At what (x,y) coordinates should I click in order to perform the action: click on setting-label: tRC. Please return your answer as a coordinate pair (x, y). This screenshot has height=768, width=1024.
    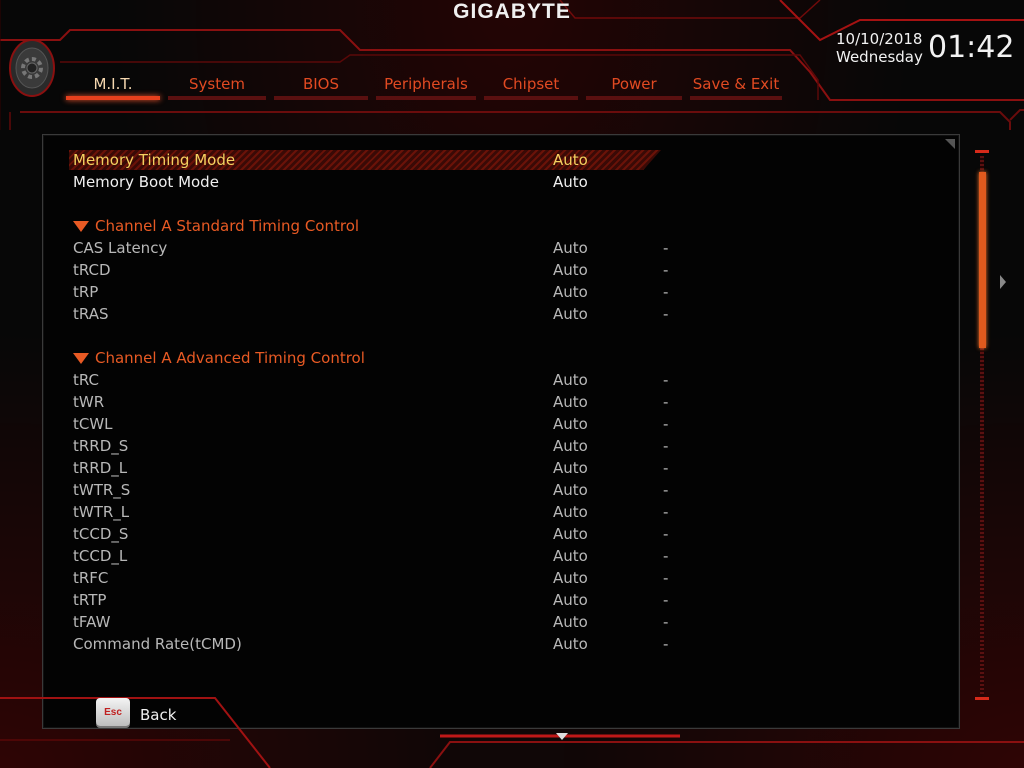
    Looking at the image, I should click on (86, 380).